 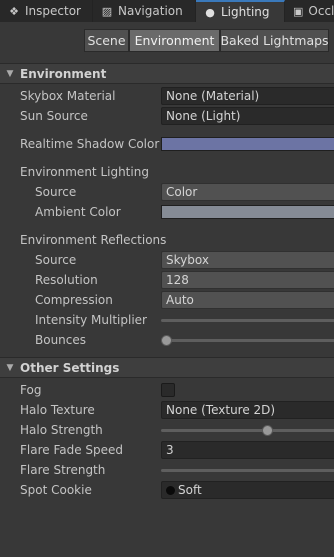 I want to click on tab-inspector: ❖ Inspector, so click(x=46, y=11).